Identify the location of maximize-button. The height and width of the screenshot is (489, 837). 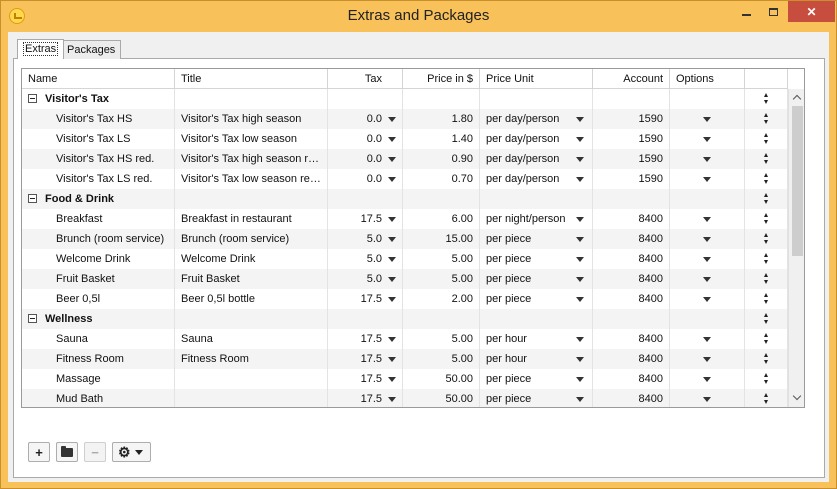
(773, 11).